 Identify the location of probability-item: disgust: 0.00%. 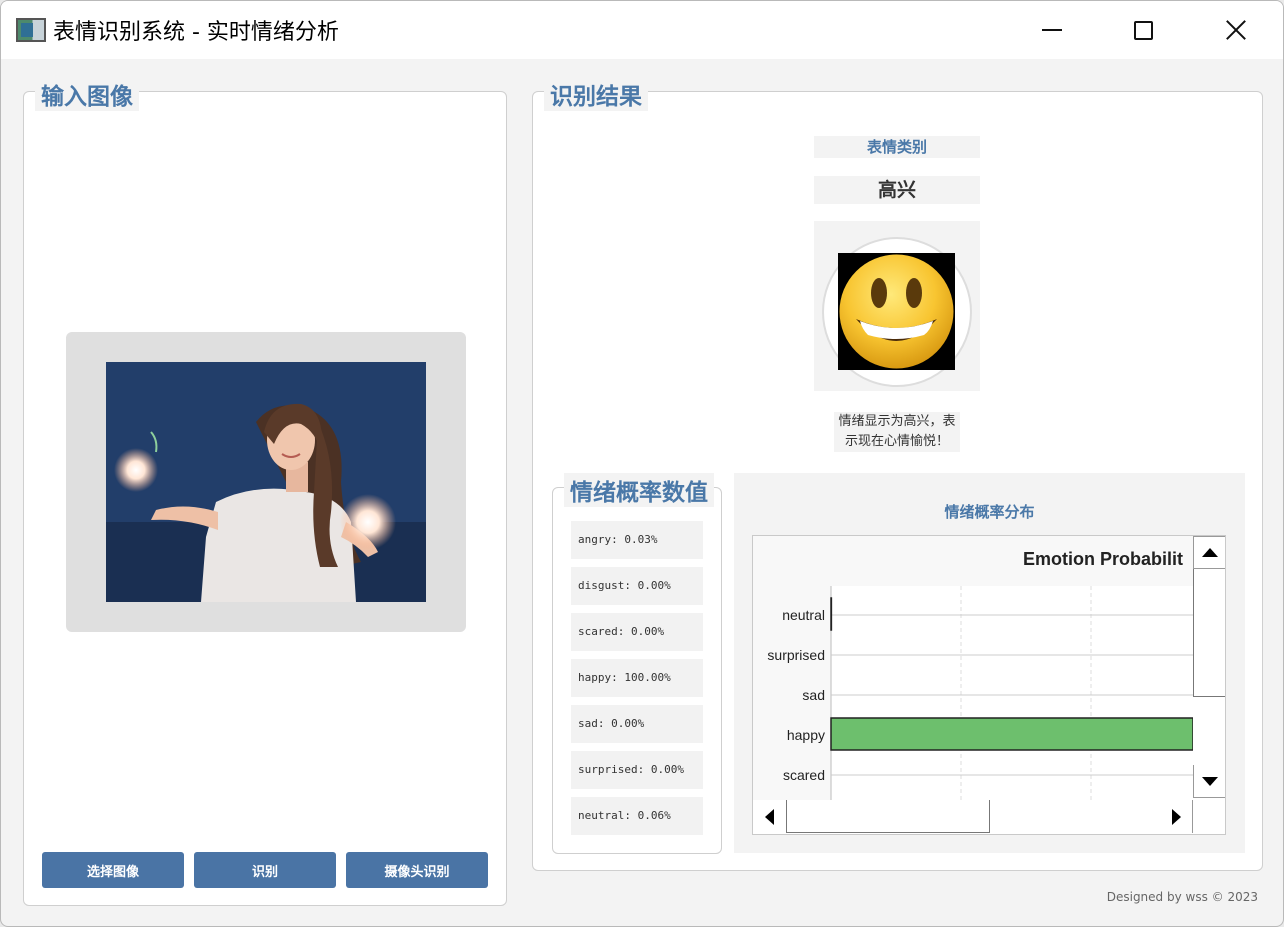
(637, 586).